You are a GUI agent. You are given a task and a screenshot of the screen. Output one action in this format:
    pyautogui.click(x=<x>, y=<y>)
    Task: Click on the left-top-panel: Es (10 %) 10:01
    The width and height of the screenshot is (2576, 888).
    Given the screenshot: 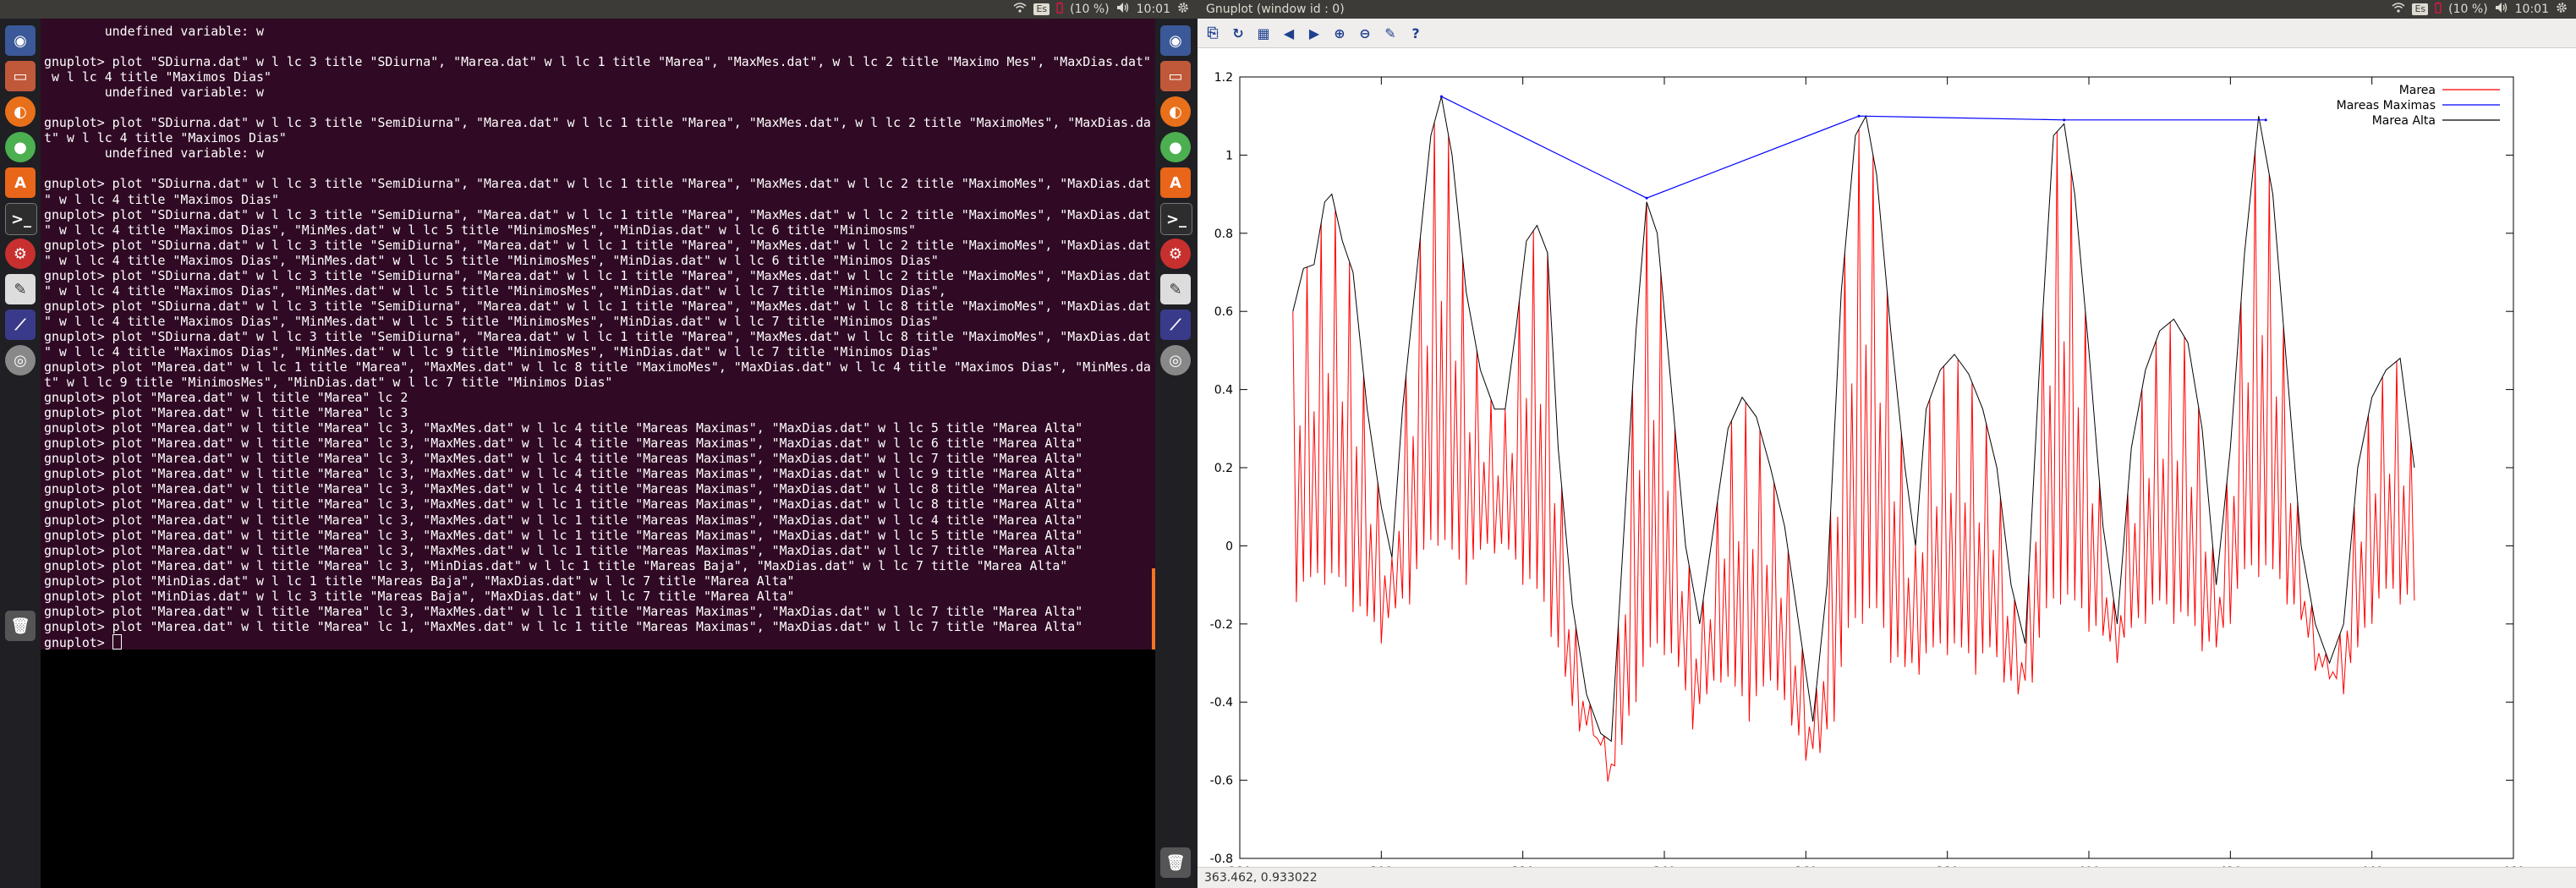 What is the action you would take?
    pyautogui.click(x=599, y=10)
    